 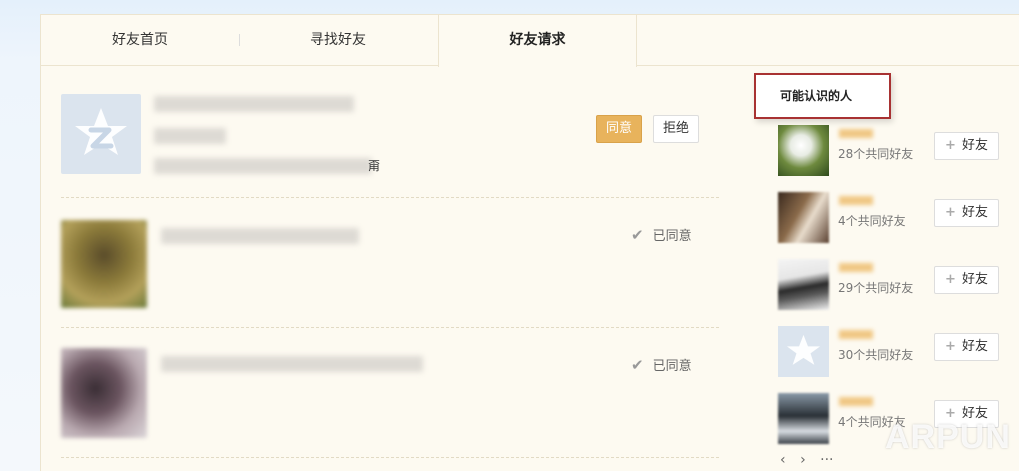 I want to click on blurred-message, so click(x=263, y=166).